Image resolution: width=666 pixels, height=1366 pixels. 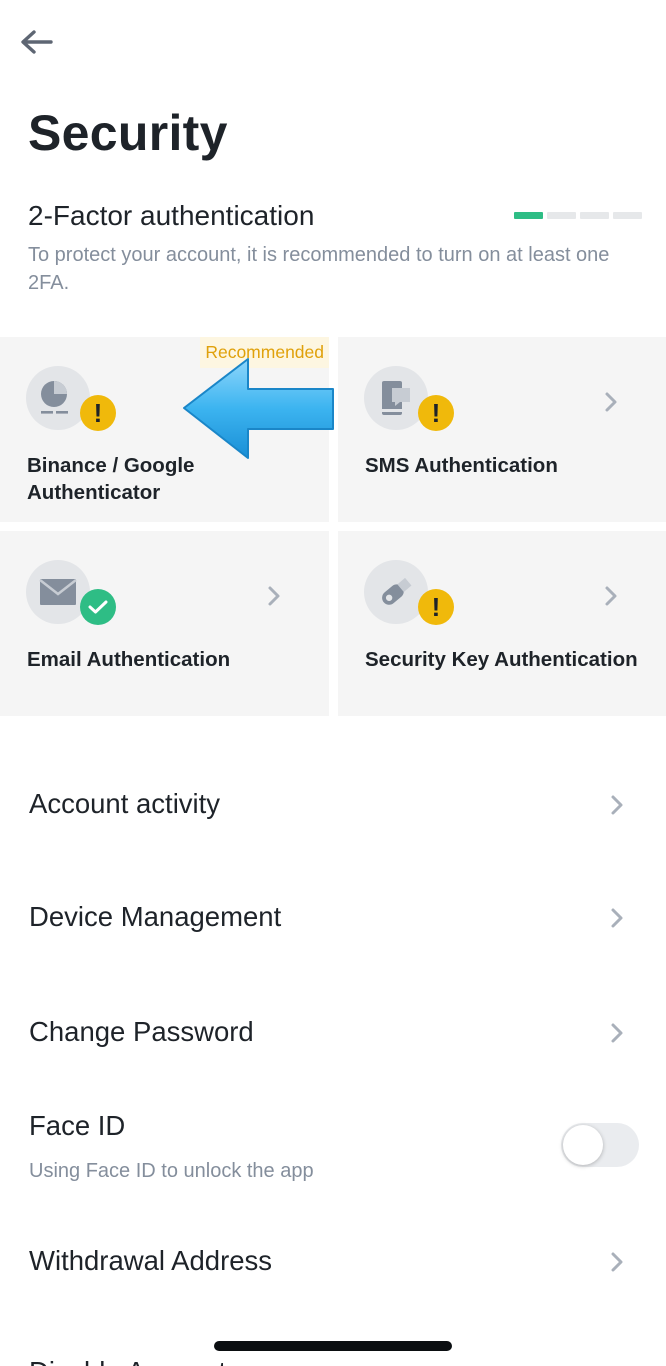 What do you see at coordinates (171, 1171) in the screenshot?
I see `face-id-description: Using Face ID to unlock the app` at bounding box center [171, 1171].